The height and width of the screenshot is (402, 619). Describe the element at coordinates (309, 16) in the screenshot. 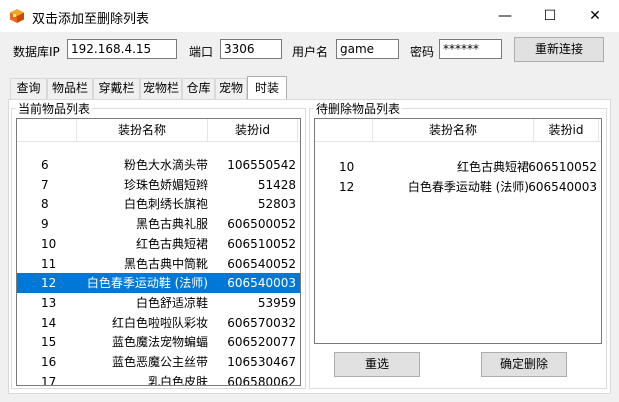

I see `title-bar: 双击添加至删除列表 — ☐ ✕` at that location.